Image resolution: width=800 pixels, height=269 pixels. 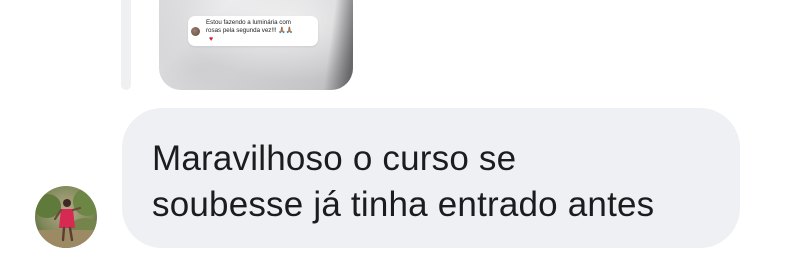 I want to click on avatar-photo-icon, so click(x=66, y=217).